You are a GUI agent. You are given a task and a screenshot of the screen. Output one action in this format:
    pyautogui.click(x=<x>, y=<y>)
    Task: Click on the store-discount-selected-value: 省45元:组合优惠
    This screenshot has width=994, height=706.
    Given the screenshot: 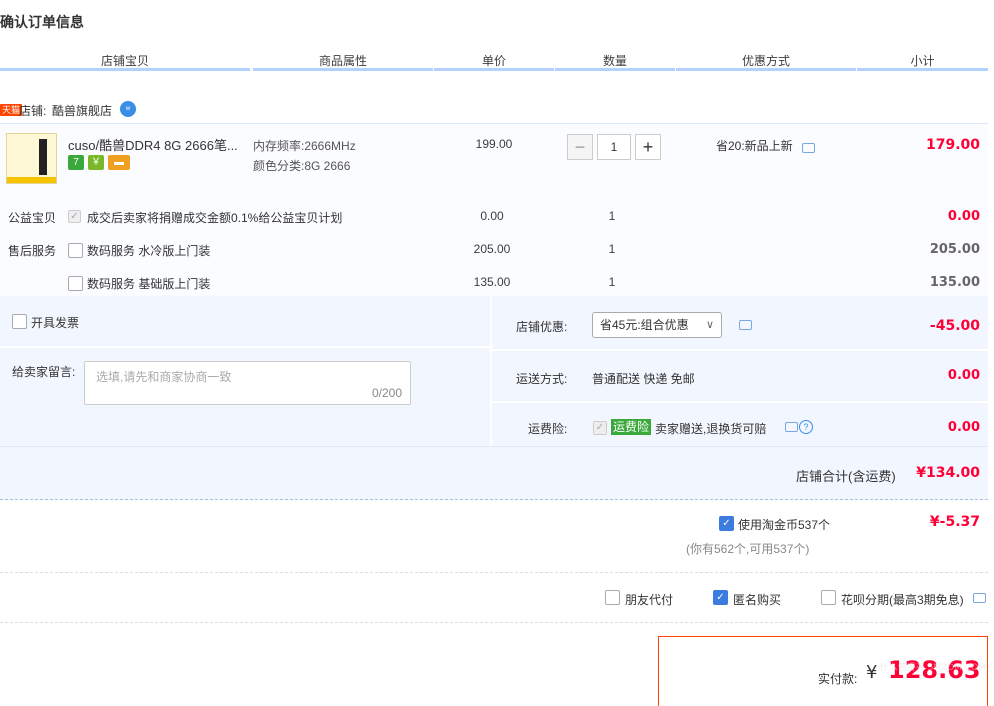 What is the action you would take?
    pyautogui.click(x=644, y=325)
    